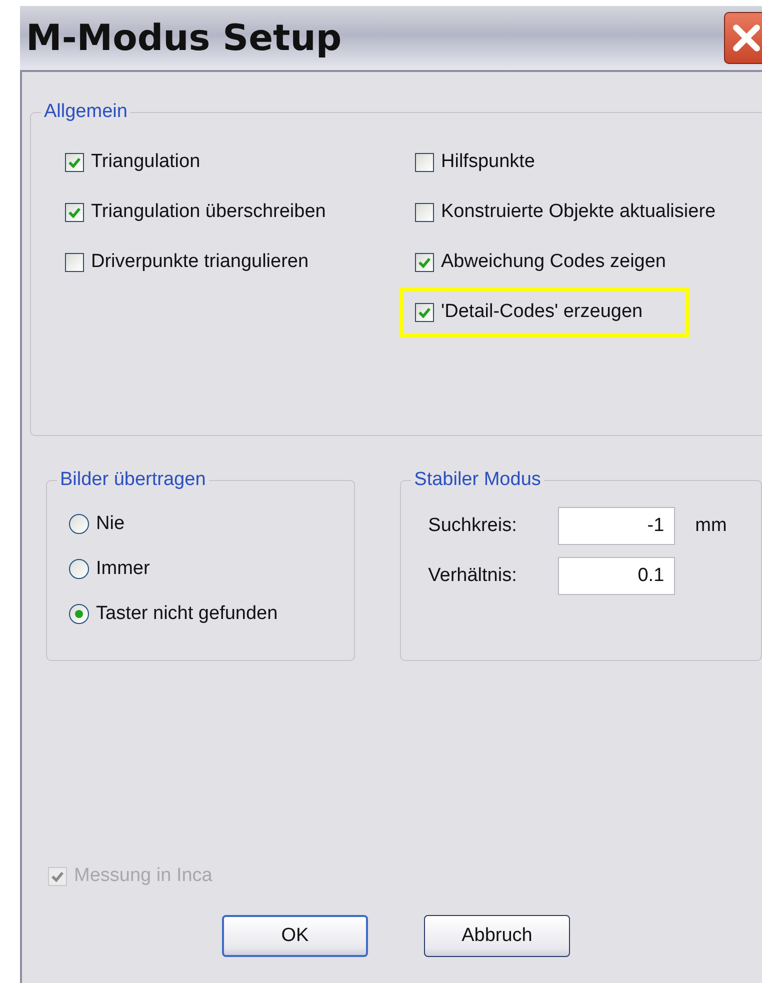  Describe the element at coordinates (553, 262) in the screenshot. I see `checkbox-label: Abweichung Codes zeigen` at that location.